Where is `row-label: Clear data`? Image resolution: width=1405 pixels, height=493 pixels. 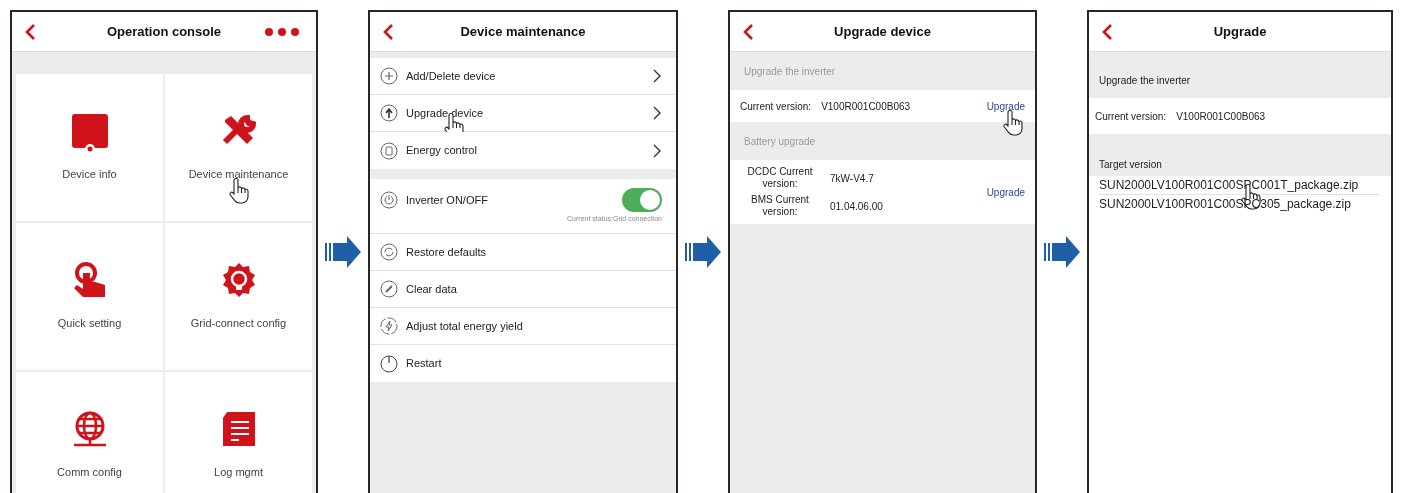 row-label: Clear data is located at coordinates (432, 289).